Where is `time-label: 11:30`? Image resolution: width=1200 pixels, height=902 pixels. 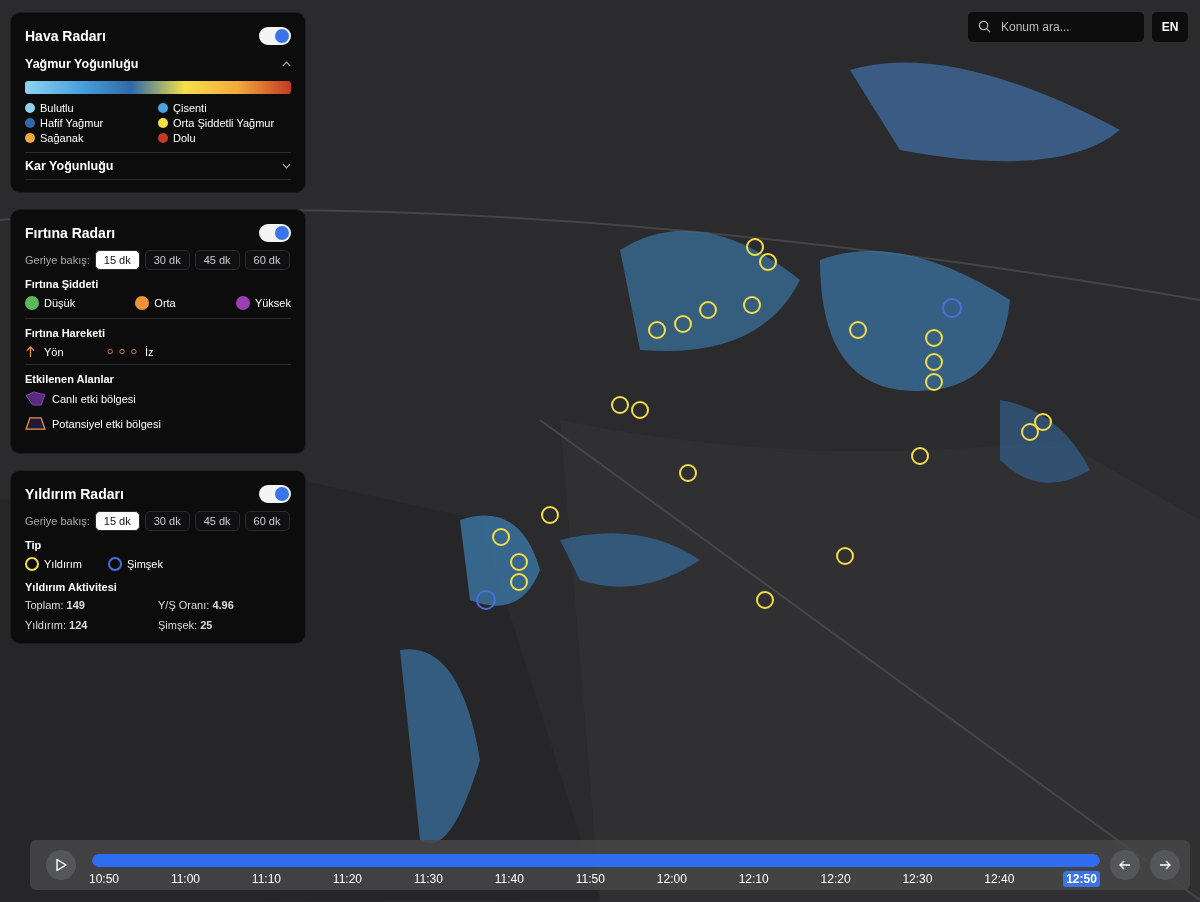
time-label: 11:30 is located at coordinates (428, 878).